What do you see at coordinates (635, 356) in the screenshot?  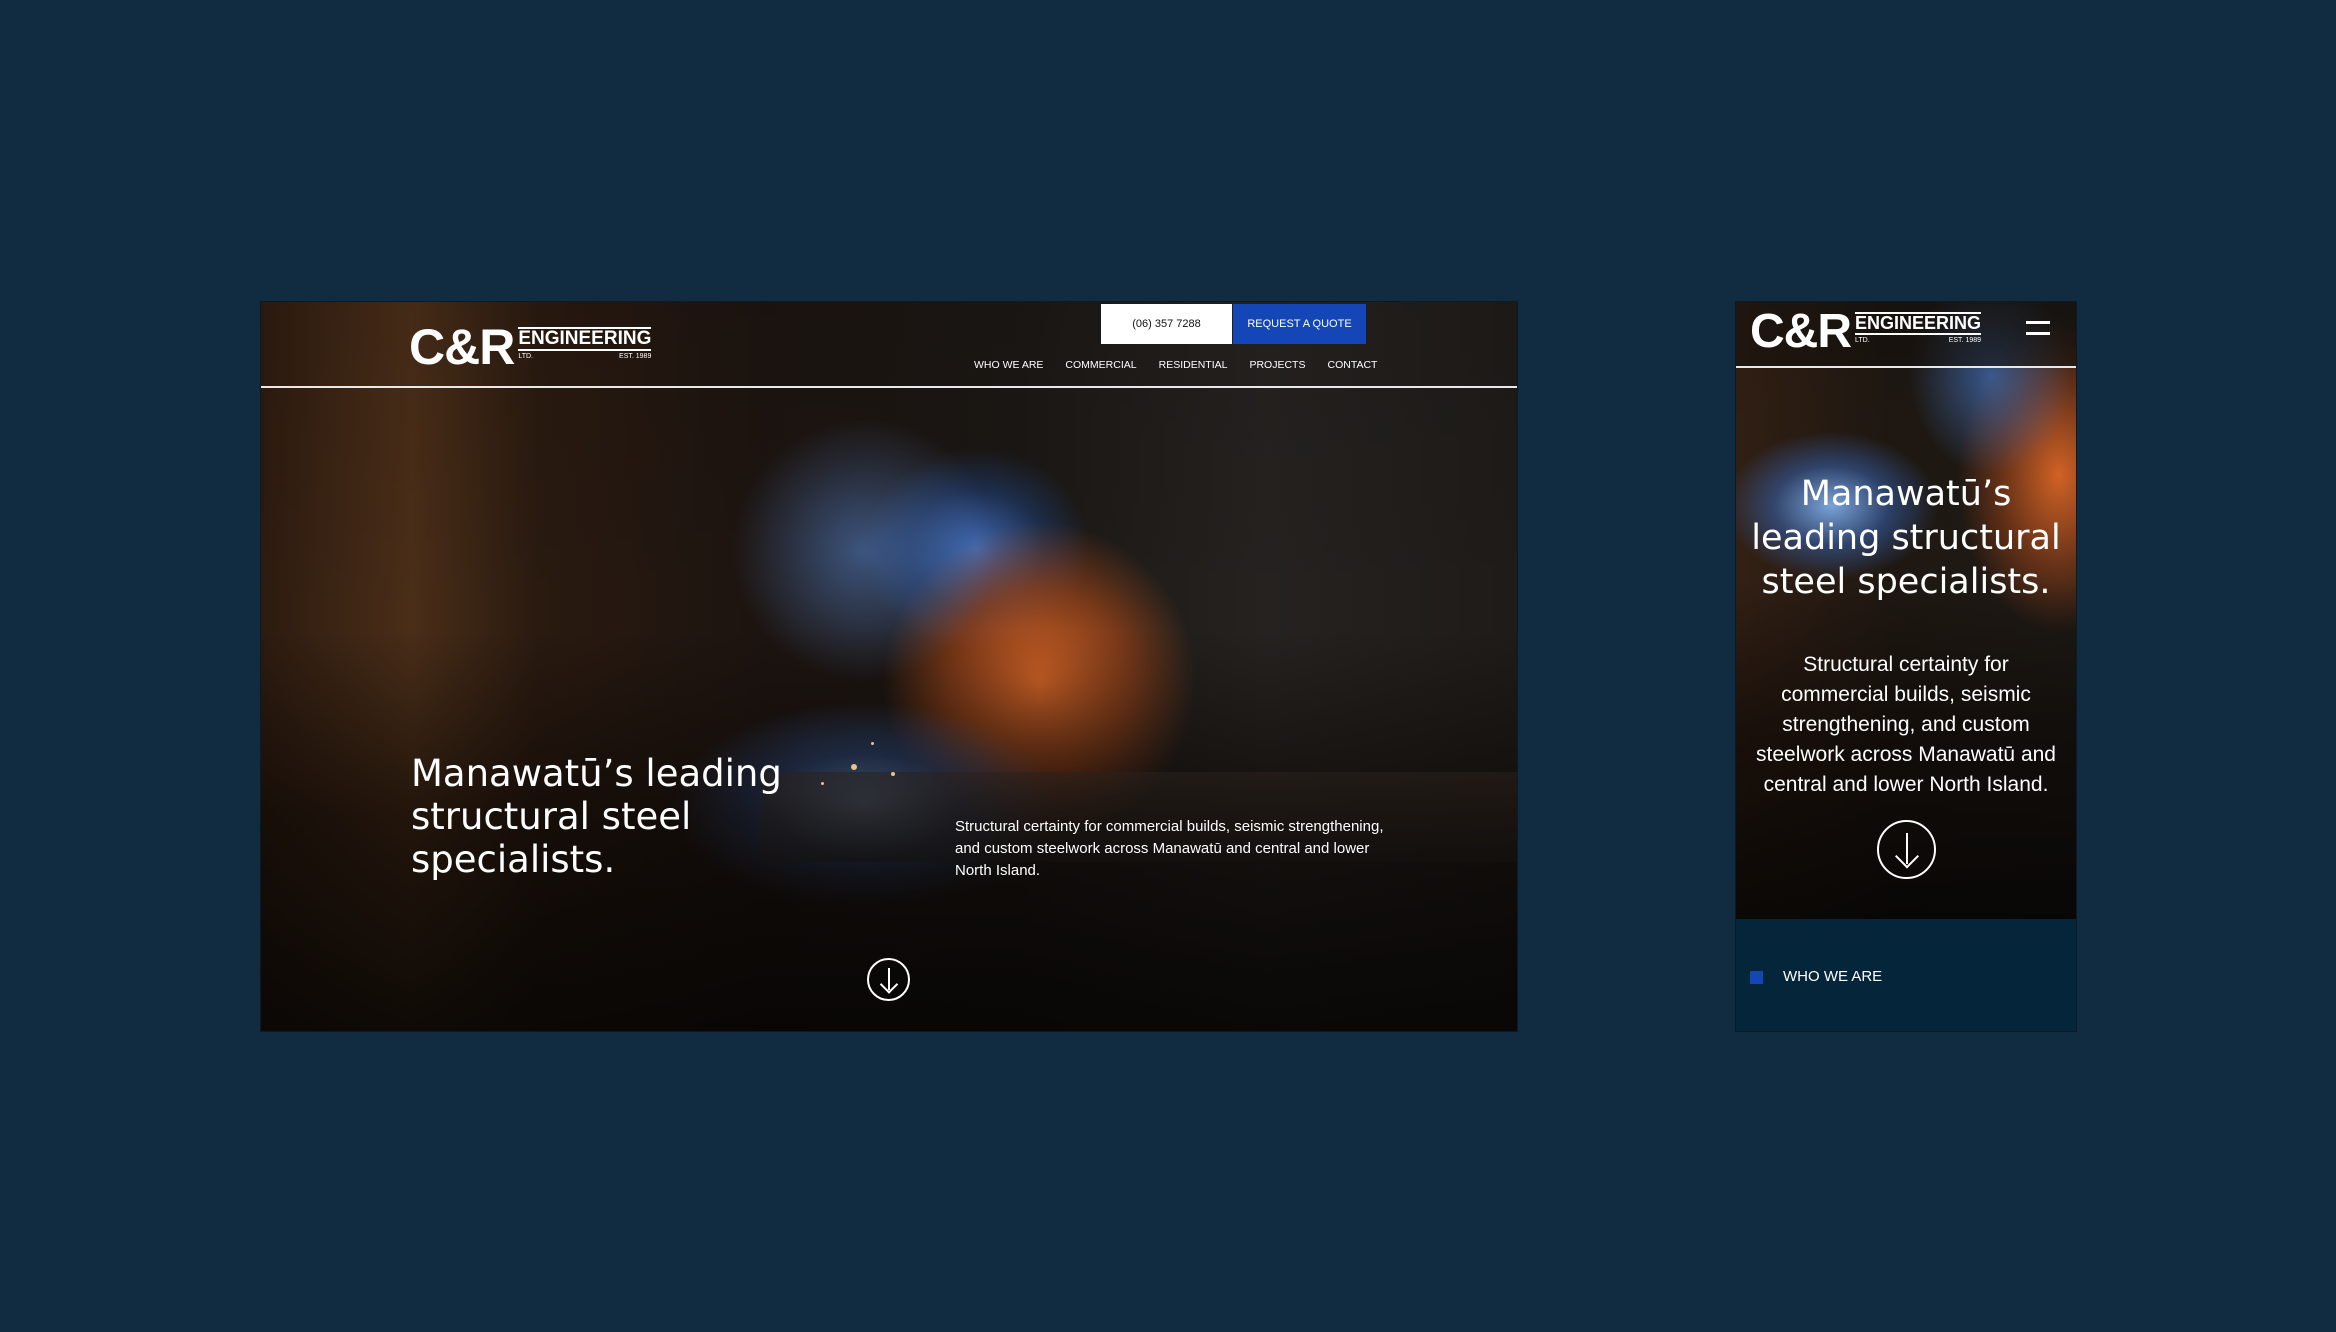 I see `logo-est: EST. 1989` at bounding box center [635, 356].